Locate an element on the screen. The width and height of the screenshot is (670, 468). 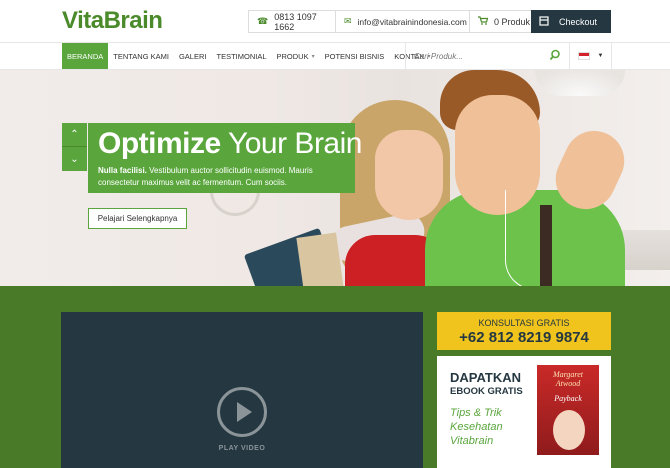
consultation-phone: +62 812 8219 9874 is located at coordinates (524, 337).